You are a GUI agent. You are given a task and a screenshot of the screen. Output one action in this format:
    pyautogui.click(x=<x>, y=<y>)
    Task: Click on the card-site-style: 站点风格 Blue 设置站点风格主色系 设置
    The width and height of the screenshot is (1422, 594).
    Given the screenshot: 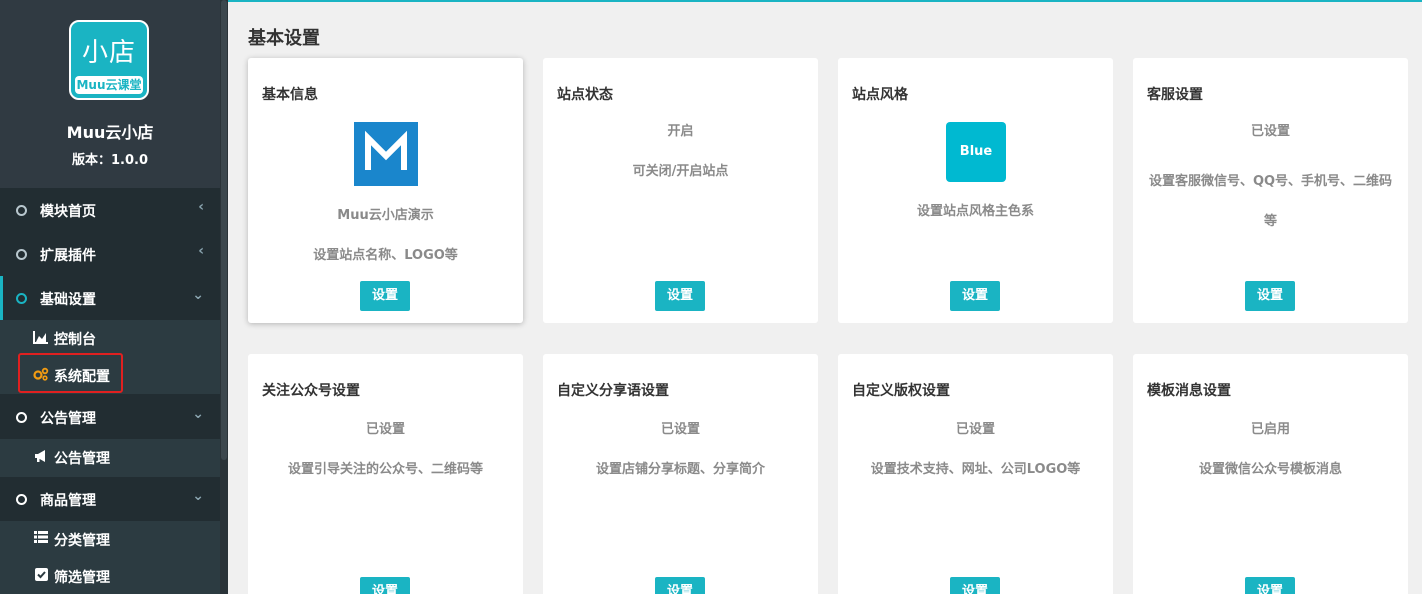 What is the action you would take?
    pyautogui.click(x=975, y=190)
    